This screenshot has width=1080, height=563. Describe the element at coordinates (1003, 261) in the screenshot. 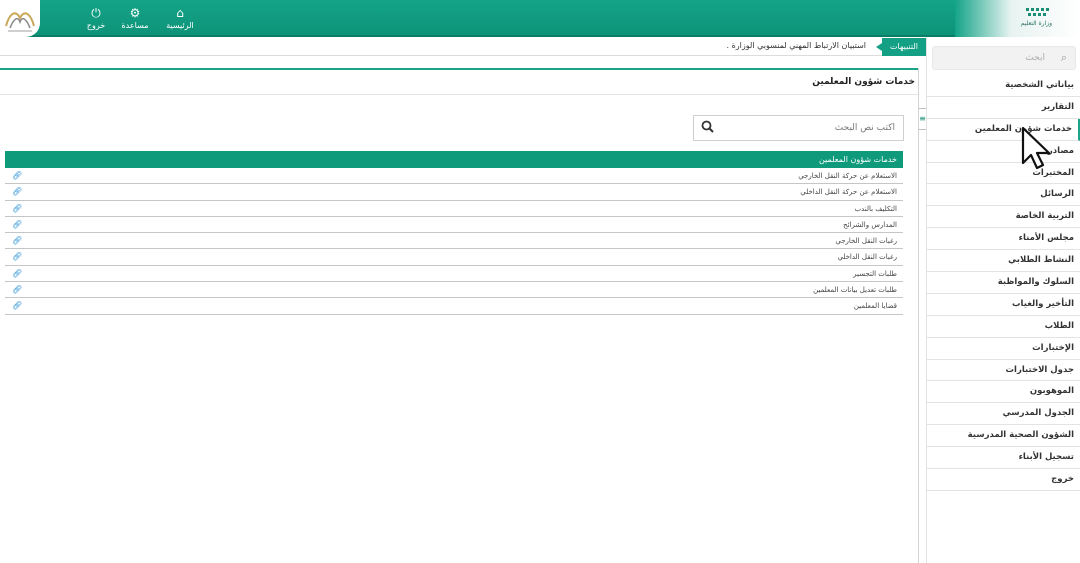

I see `sidebar-item-student-activity: النشاط الطلابي` at that location.